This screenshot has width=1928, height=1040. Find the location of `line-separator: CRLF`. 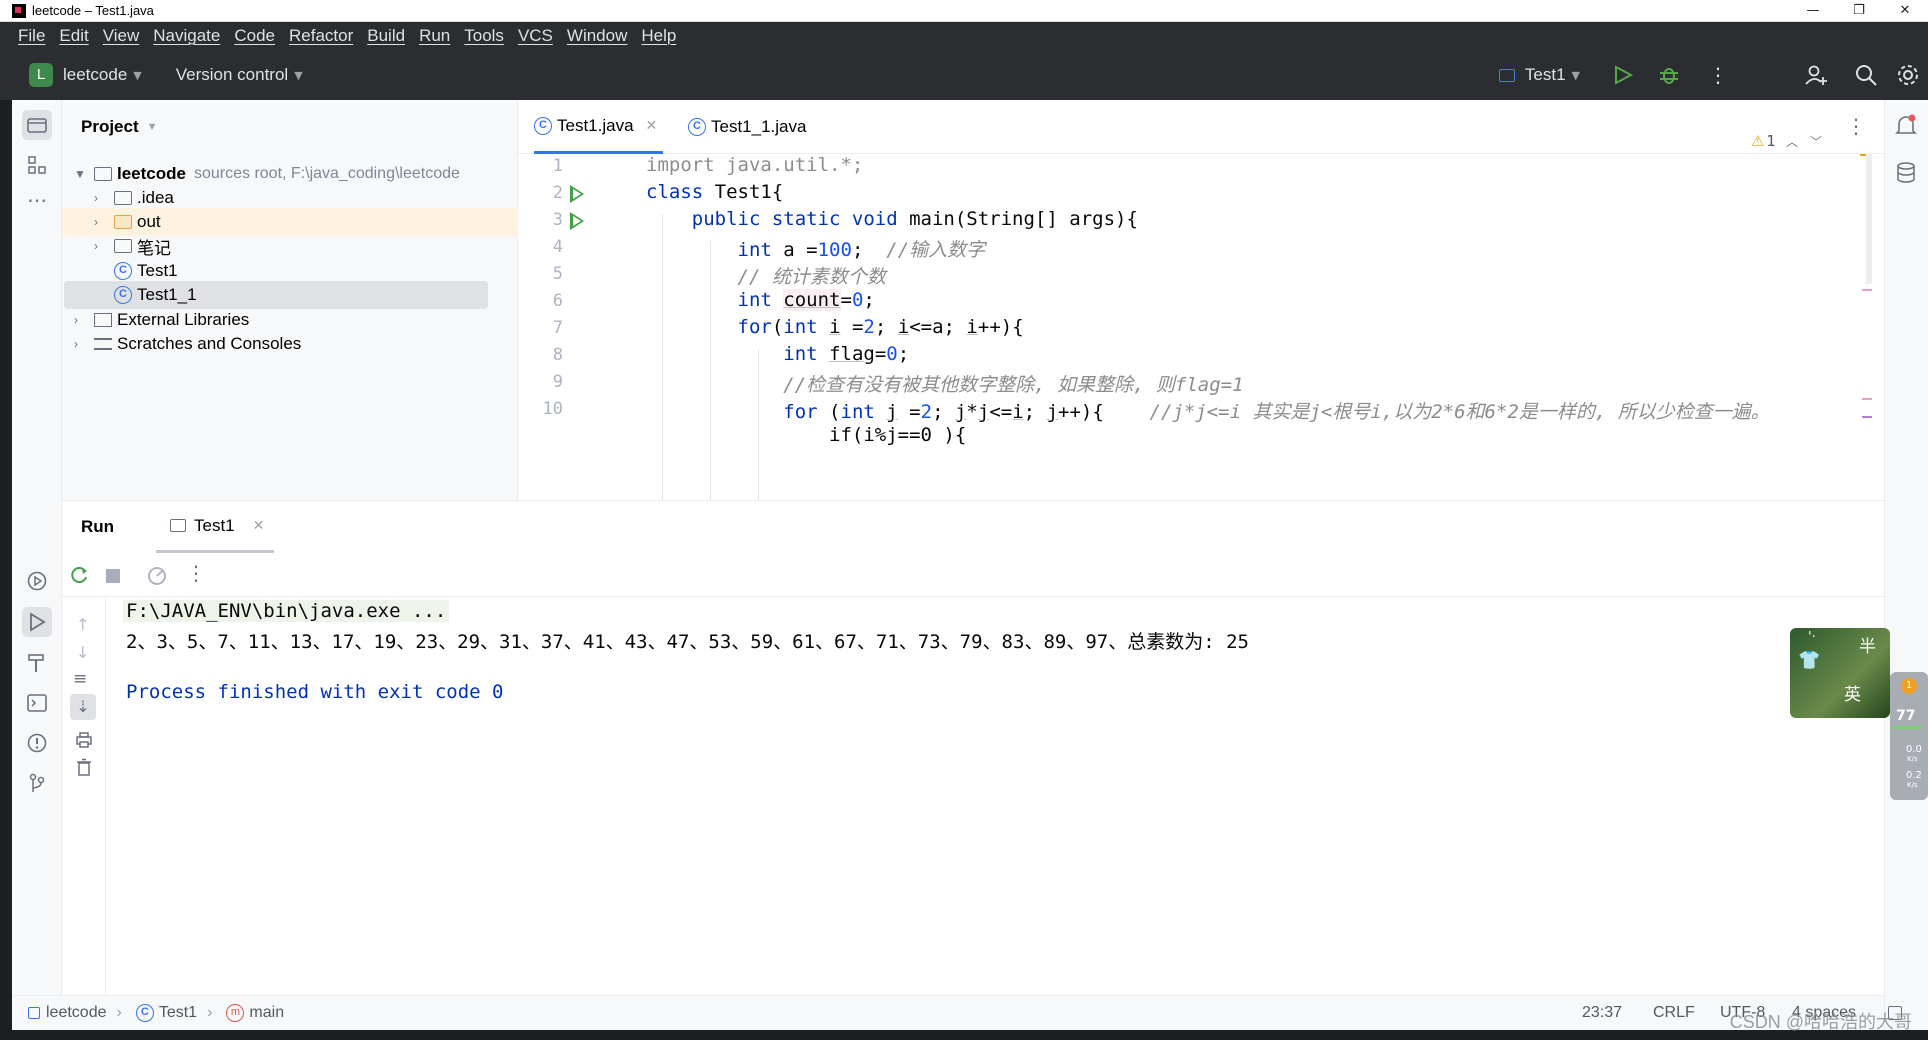

line-separator: CRLF is located at coordinates (1674, 1013).